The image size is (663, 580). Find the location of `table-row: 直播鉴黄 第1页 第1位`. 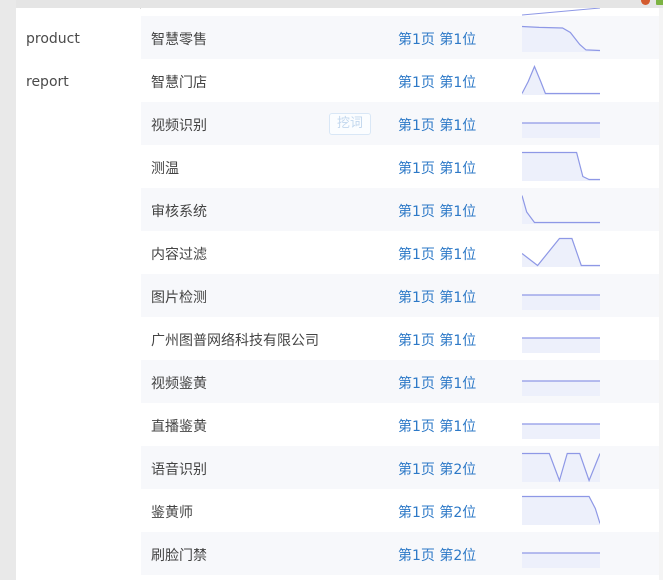

table-row: 直播鉴黄 第1页 第1位 is located at coordinates (402, 424).